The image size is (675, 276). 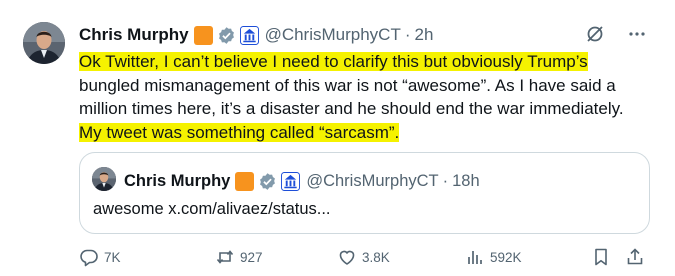 I want to click on repost-count: 927, so click(x=251, y=257).